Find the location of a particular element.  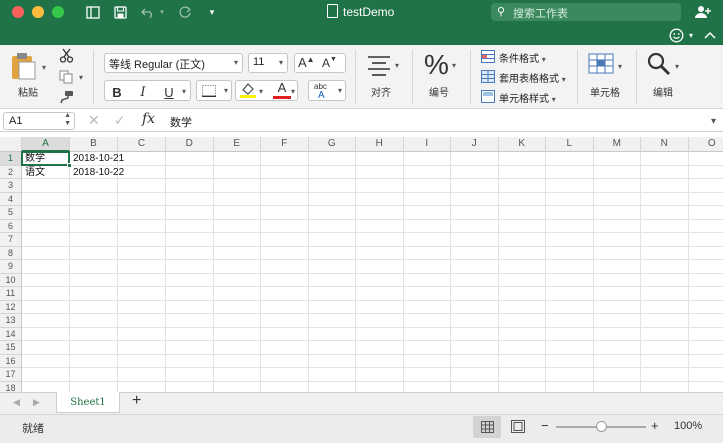

cancel-entry-icon: ✕ is located at coordinates (94, 120).